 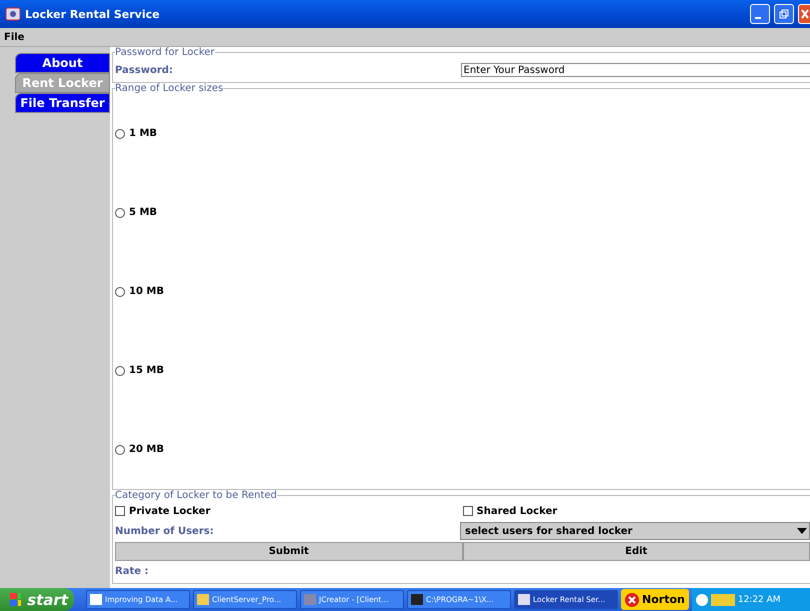 I want to click on norton-button: Norton, so click(x=655, y=599).